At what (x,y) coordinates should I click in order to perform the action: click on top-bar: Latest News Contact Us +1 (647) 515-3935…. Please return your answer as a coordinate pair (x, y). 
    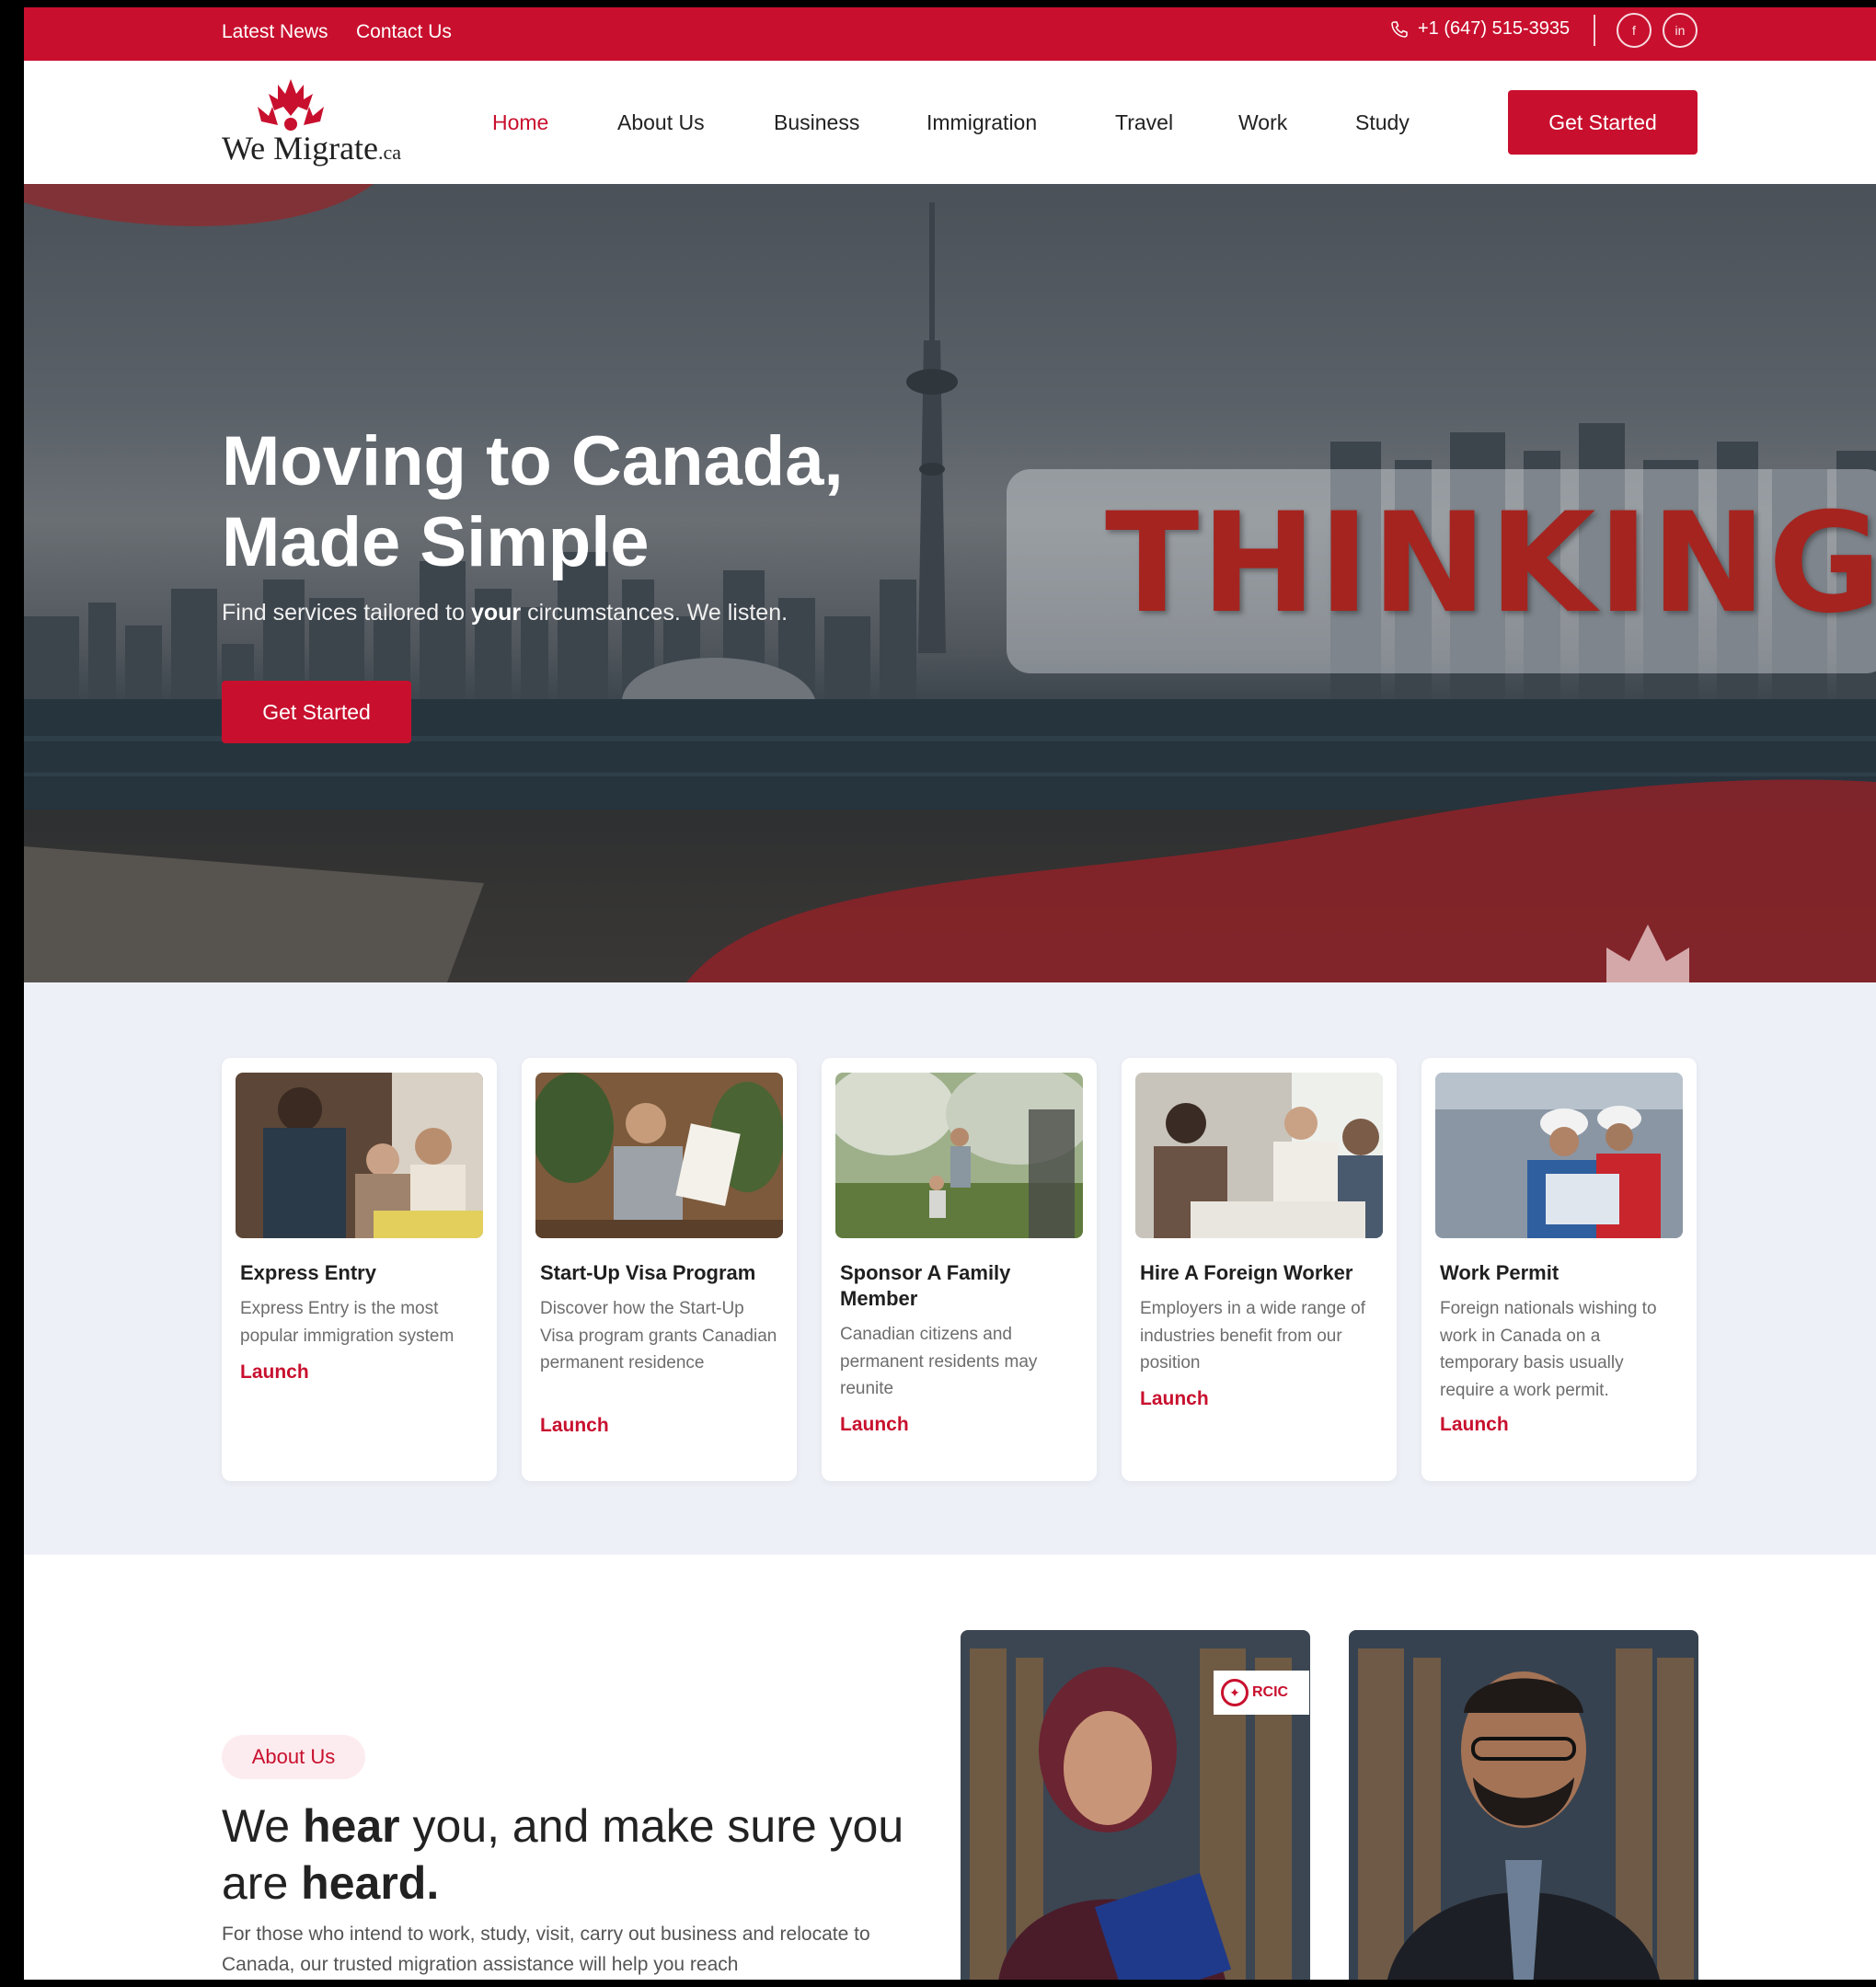
    Looking at the image, I should click on (950, 34).